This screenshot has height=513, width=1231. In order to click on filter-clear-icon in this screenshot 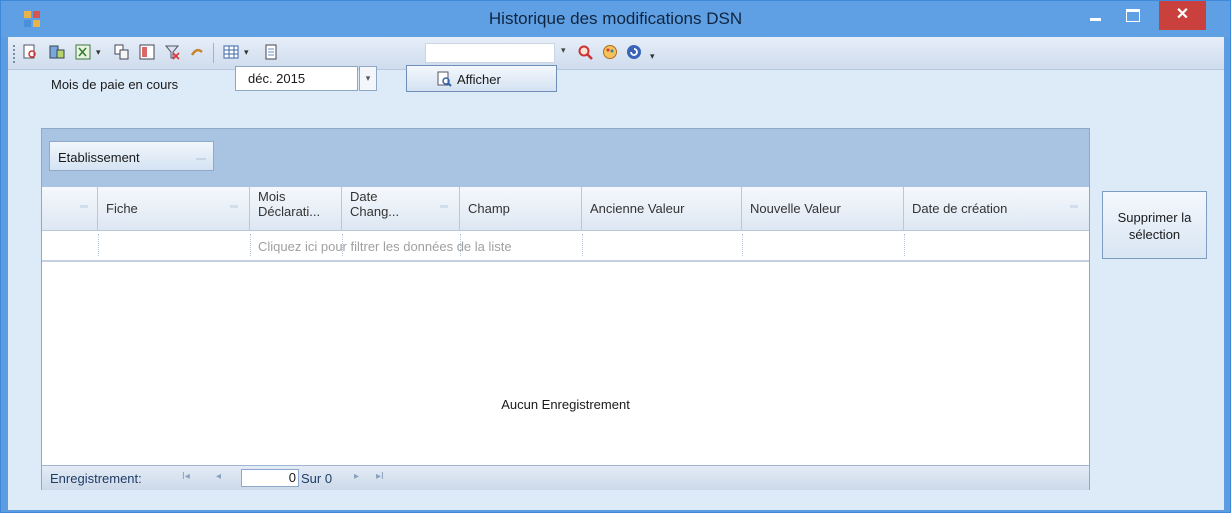, I will do `click(172, 52)`.